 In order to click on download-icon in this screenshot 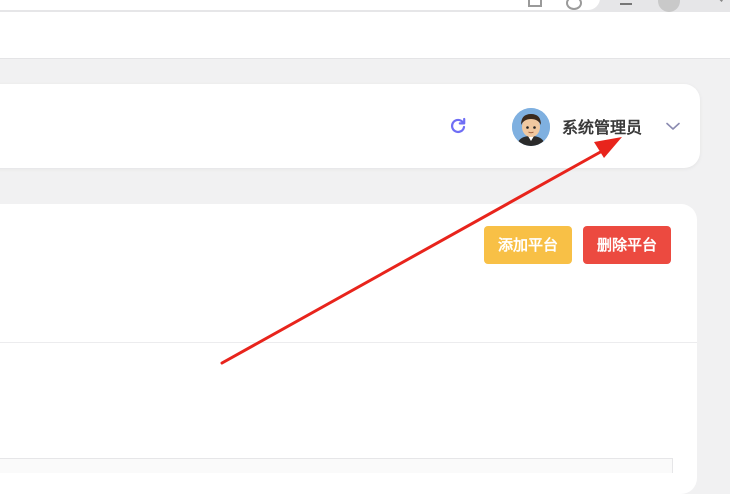, I will do `click(535, 3)`.